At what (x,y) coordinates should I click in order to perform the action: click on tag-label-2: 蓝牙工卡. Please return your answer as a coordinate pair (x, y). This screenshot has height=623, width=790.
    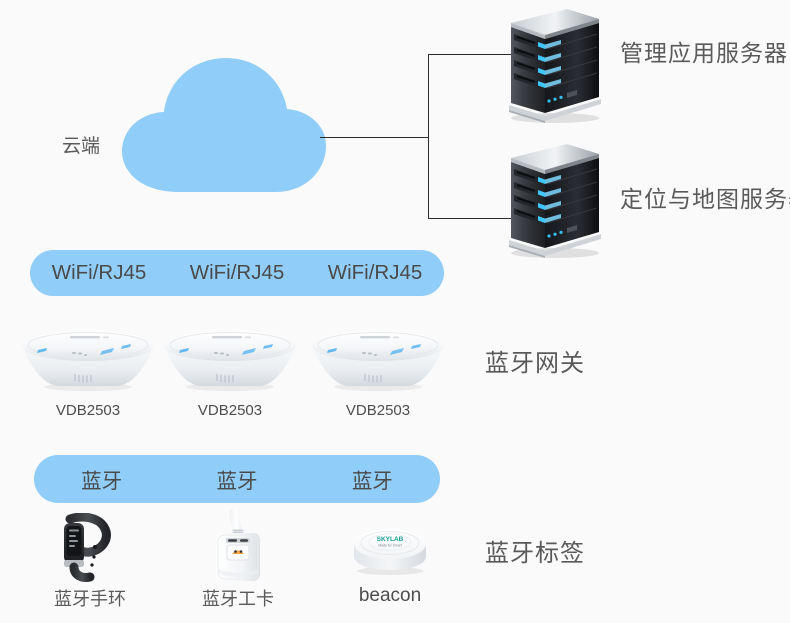
    Looking at the image, I should click on (238, 599).